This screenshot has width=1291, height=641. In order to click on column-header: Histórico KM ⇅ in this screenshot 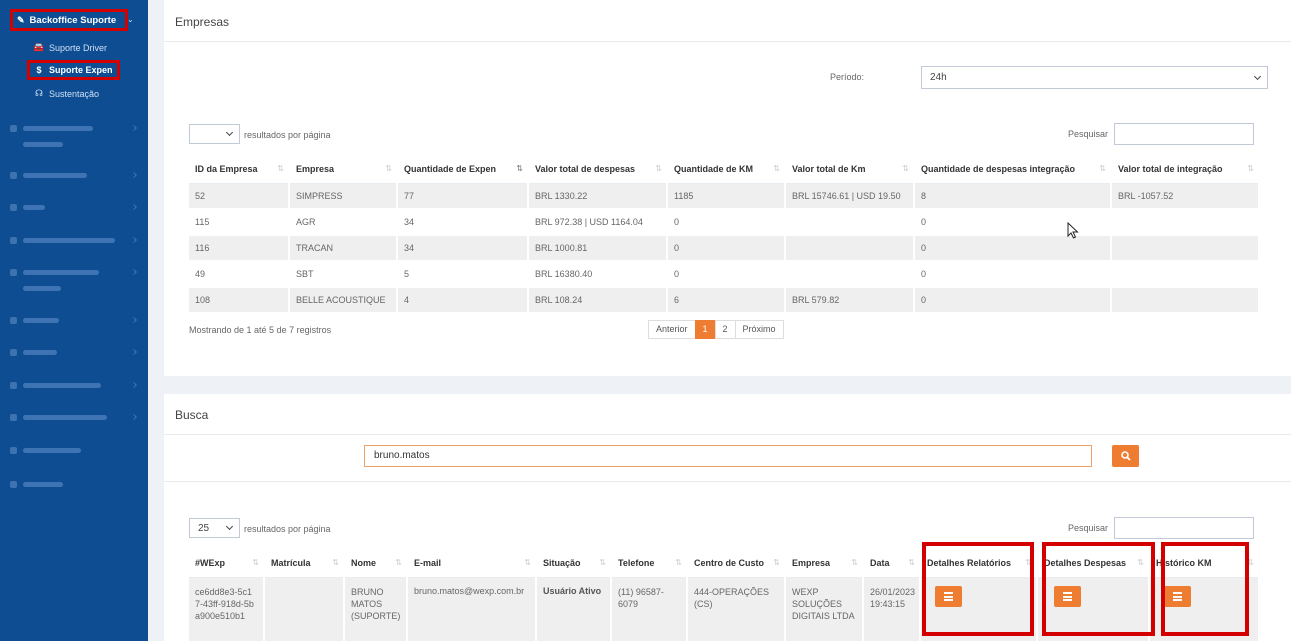, I will do `click(1204, 564)`.